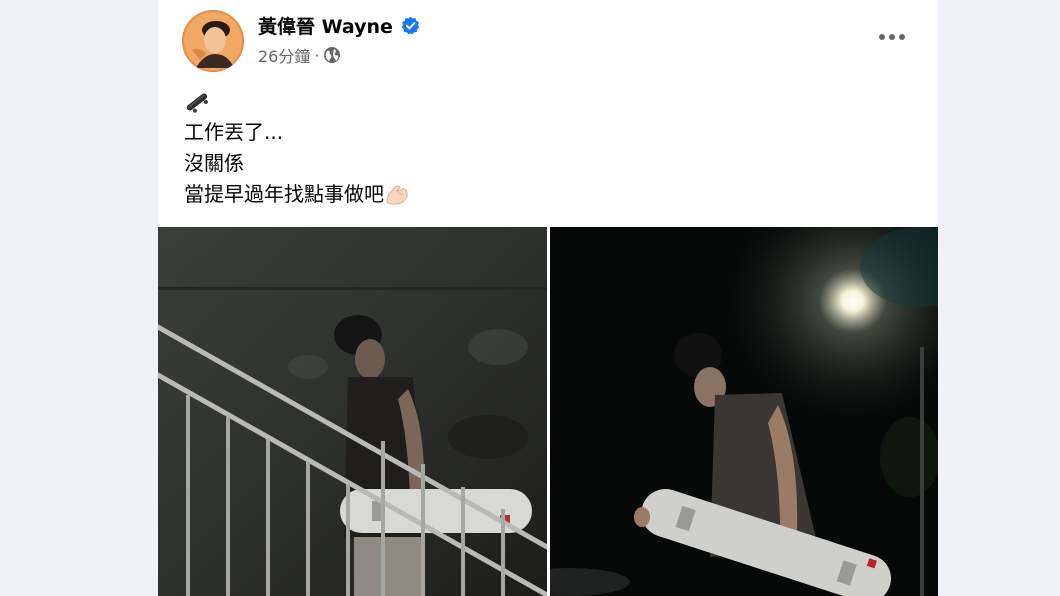 The width and height of the screenshot is (1060, 596). I want to click on post-text-line: 當提早過年找點事做吧, so click(544, 194).